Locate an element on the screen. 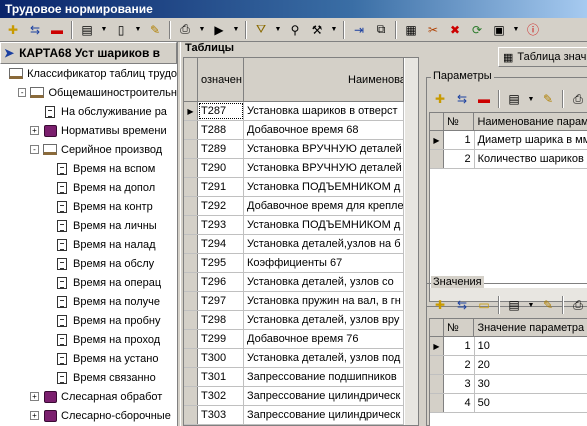 Image resolution: width=587 pixels, height=426 pixels. cell-code: Т295 is located at coordinates (221, 263).